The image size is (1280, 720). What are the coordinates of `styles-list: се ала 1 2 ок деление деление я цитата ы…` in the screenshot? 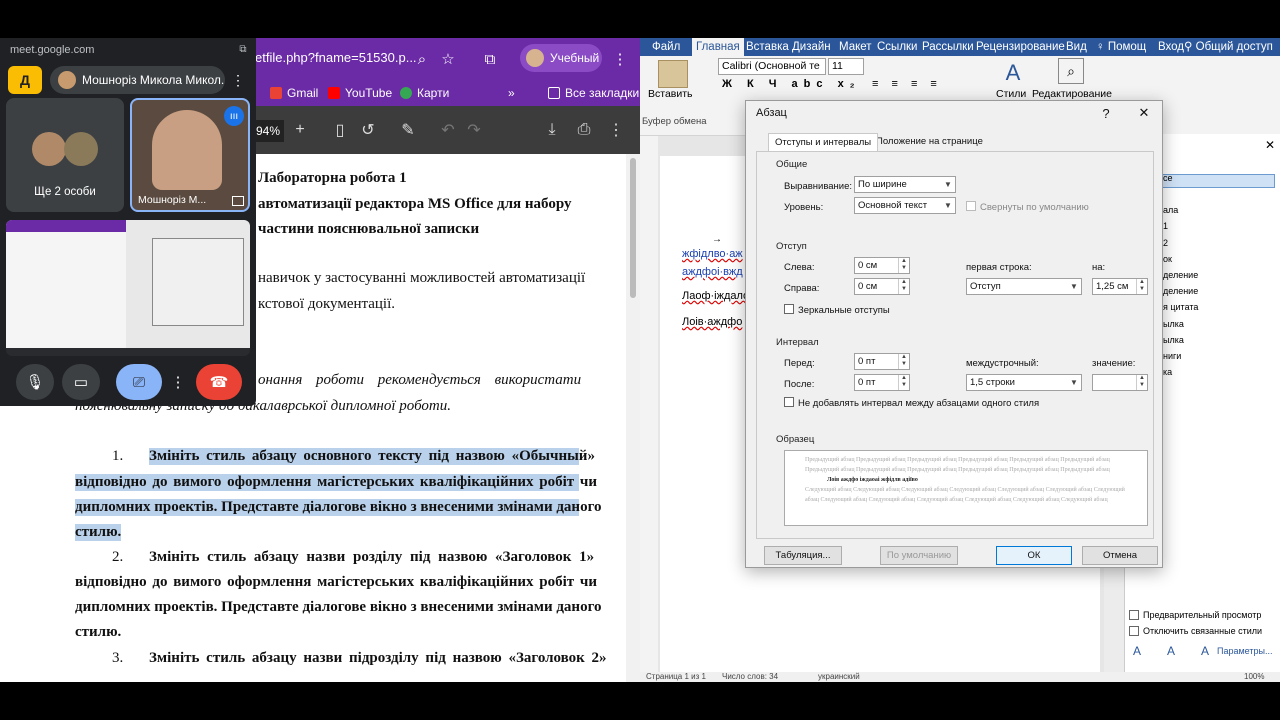 It's located at (1180, 275).